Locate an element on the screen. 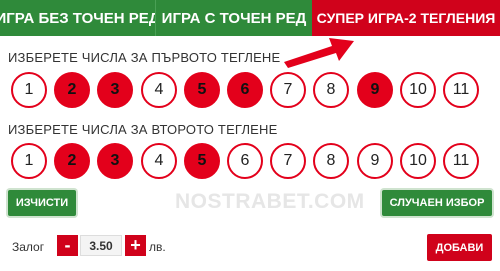 The image size is (500, 271). add-button: ДОБАВИ is located at coordinates (459, 247).